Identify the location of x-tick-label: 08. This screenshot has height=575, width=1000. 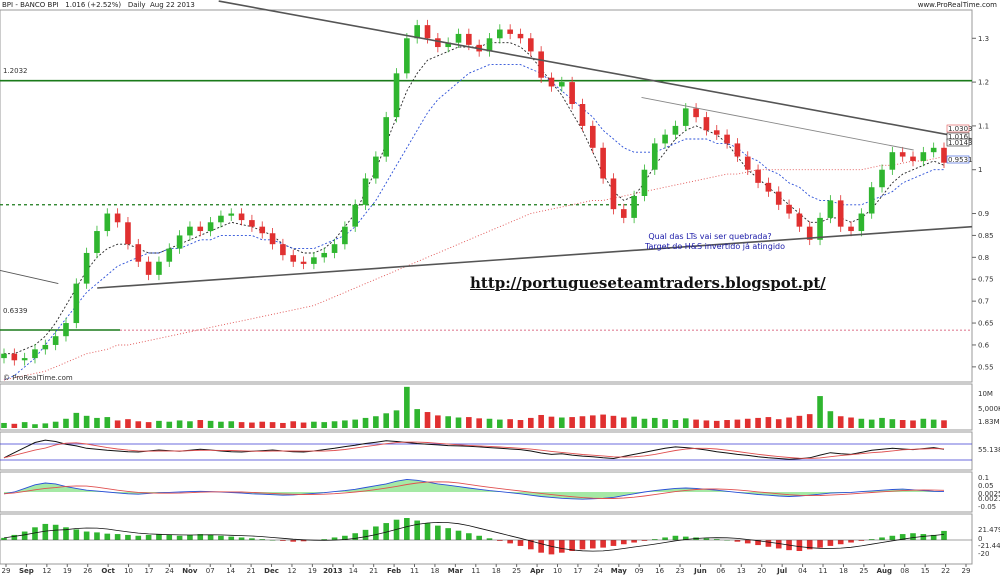
(904, 571).